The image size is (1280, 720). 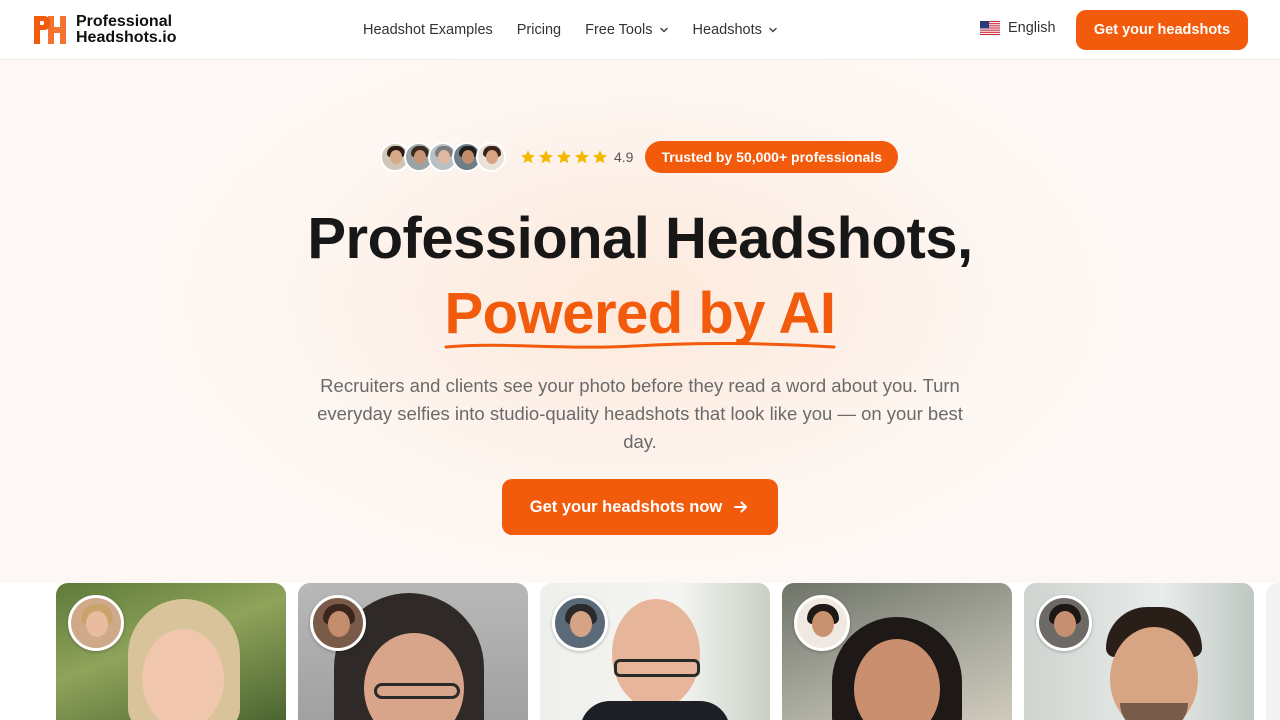 I want to click on customer-avatars, so click(x=443, y=157).